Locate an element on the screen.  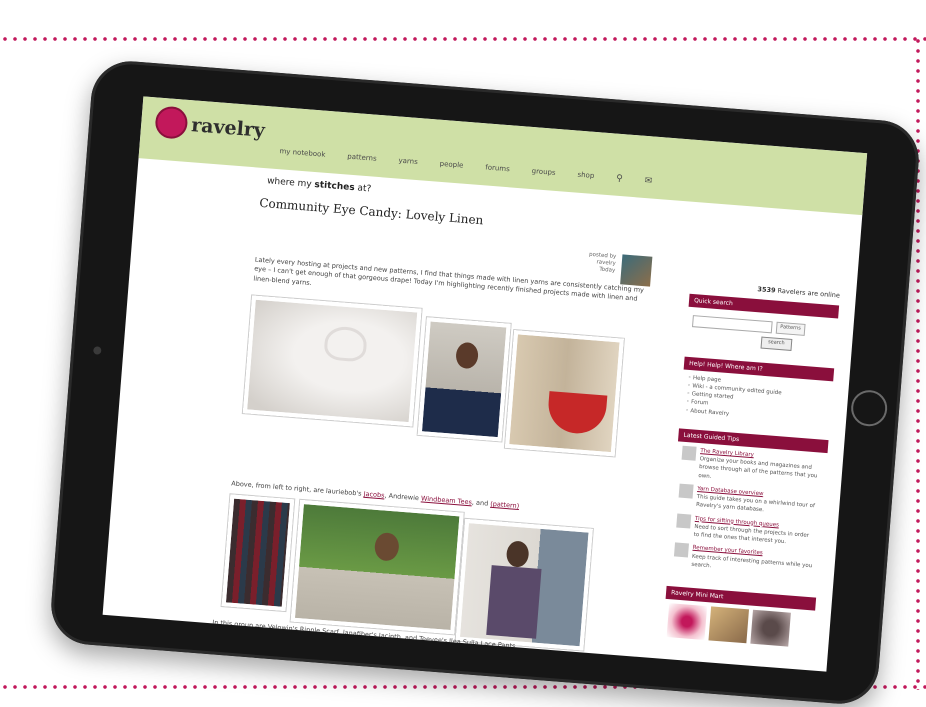
nav-patterns: patterns is located at coordinates (362, 159).